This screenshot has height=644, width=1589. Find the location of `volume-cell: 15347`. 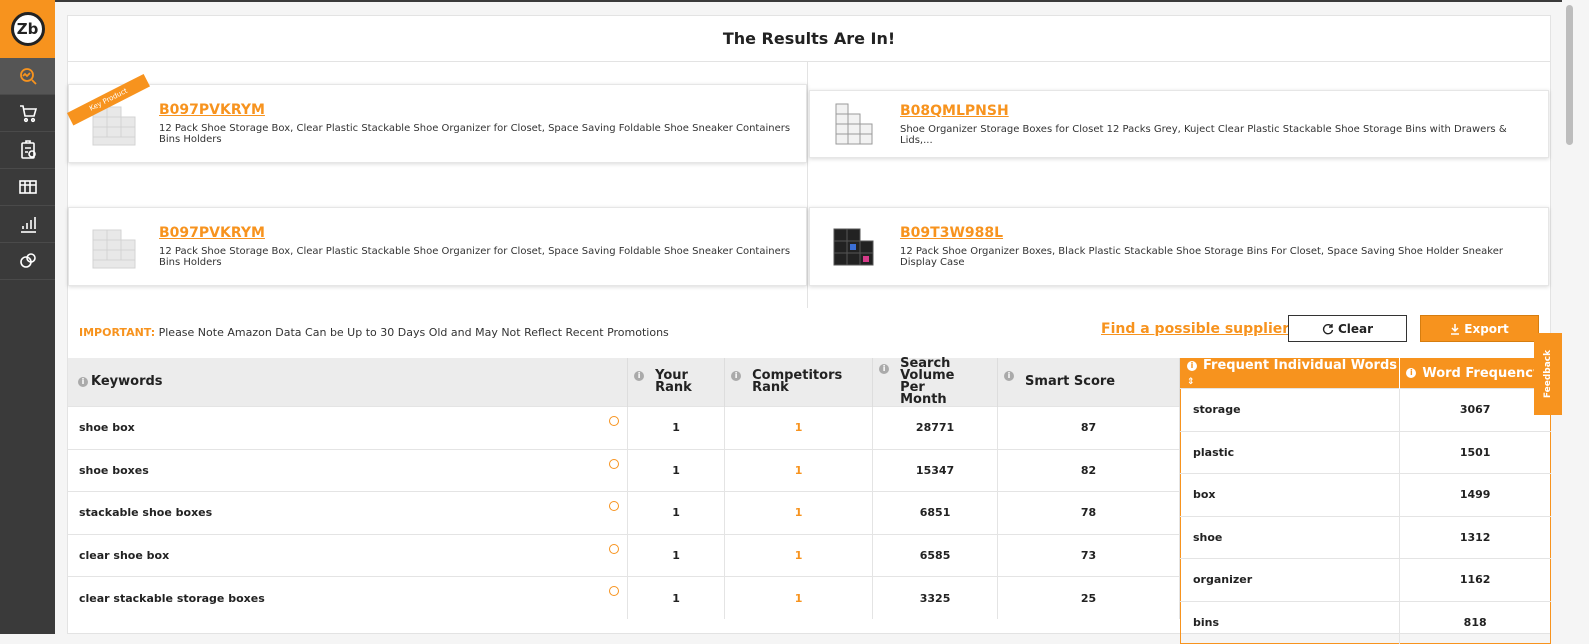

volume-cell: 15347 is located at coordinates (935, 470).